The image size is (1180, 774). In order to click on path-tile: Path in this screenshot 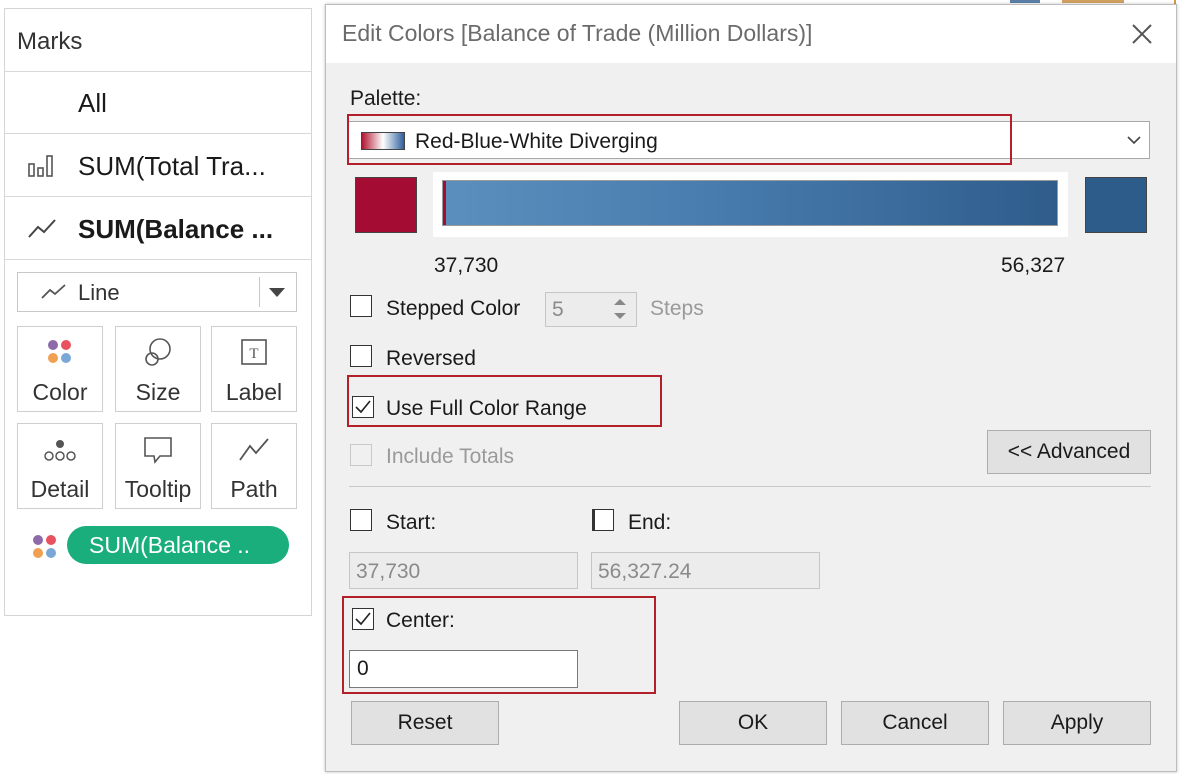, I will do `click(254, 466)`.